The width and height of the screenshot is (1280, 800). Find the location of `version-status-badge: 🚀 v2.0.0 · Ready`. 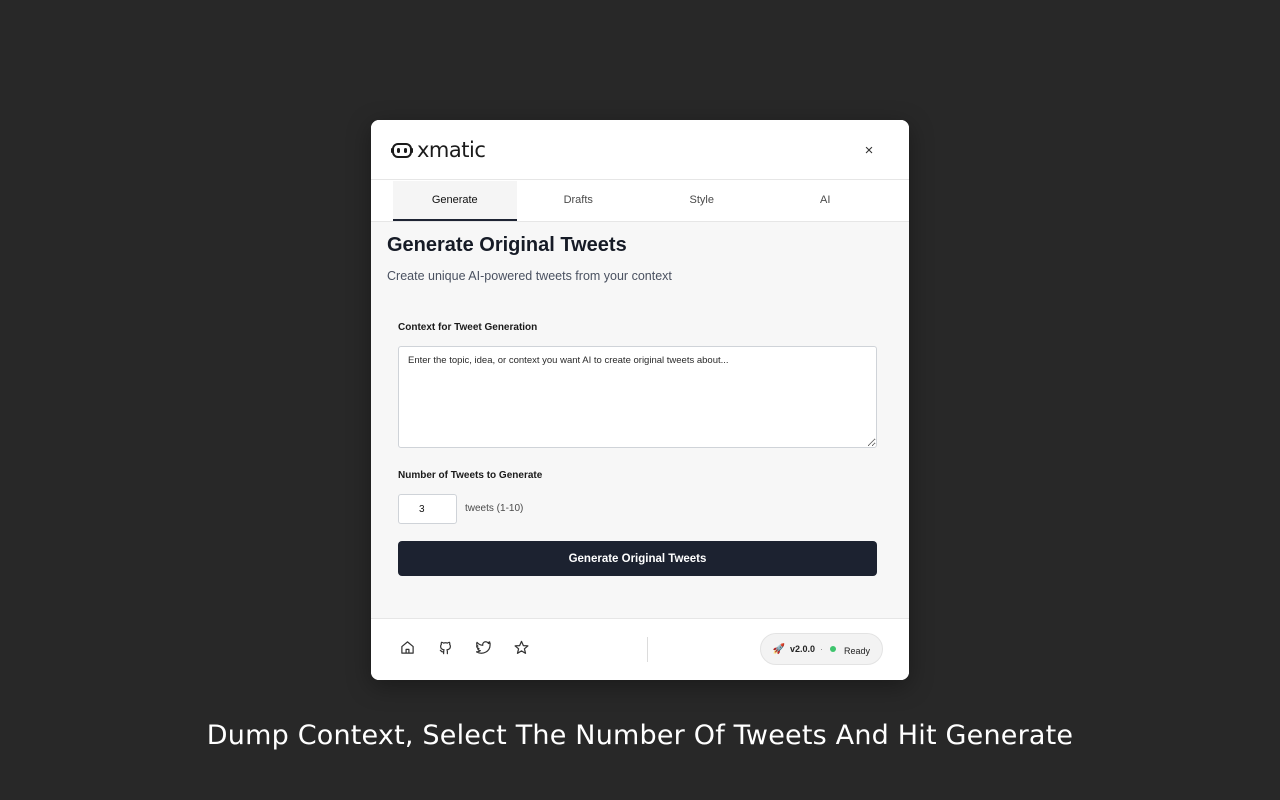

version-status-badge: 🚀 v2.0.0 · Ready is located at coordinates (821, 649).